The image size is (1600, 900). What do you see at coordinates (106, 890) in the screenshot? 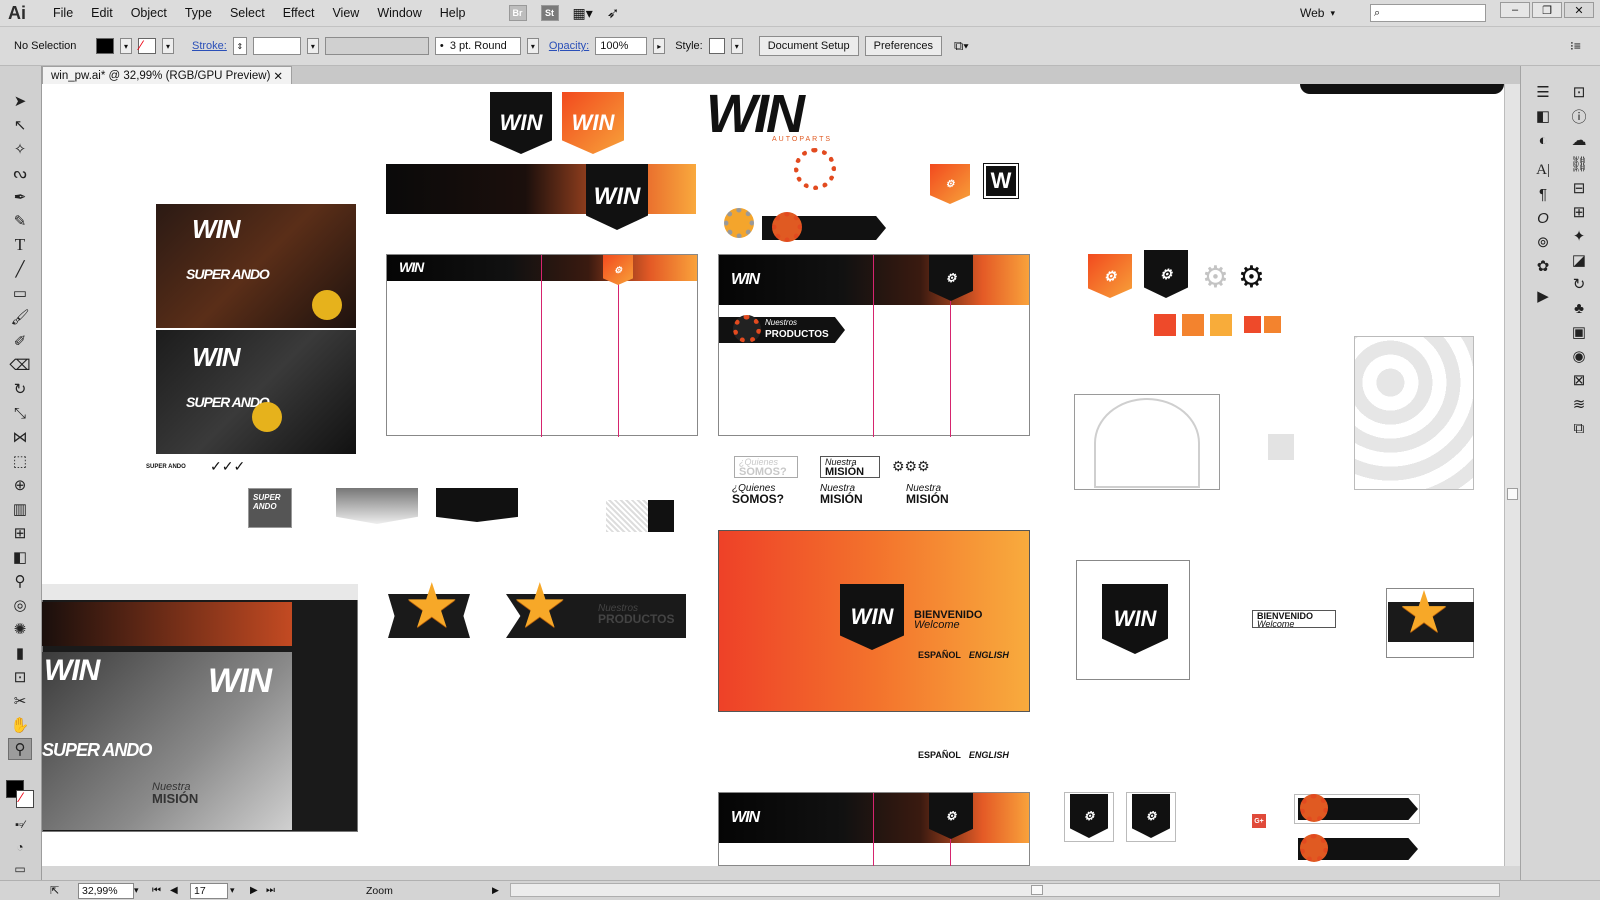
I see `zoom-level-field: 32,99%` at bounding box center [106, 890].